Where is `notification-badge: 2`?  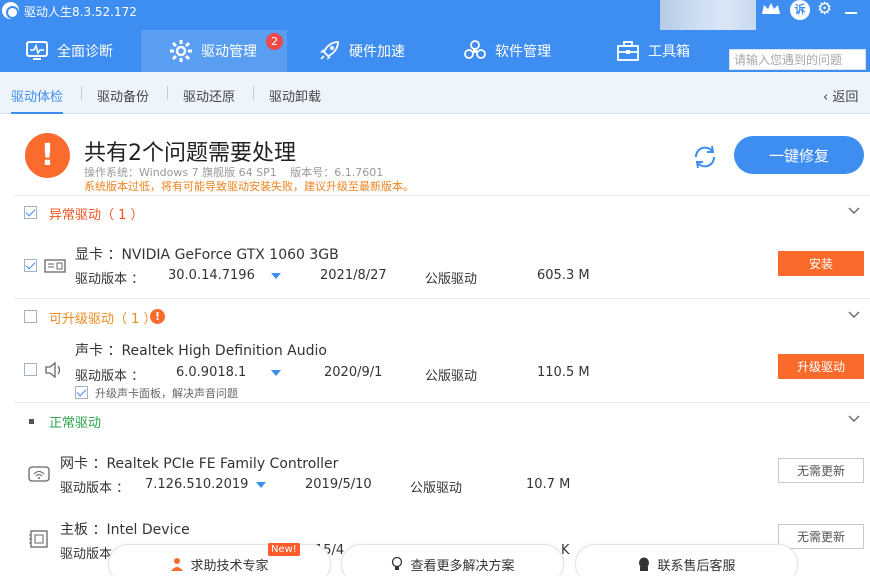 notification-badge: 2 is located at coordinates (274, 41).